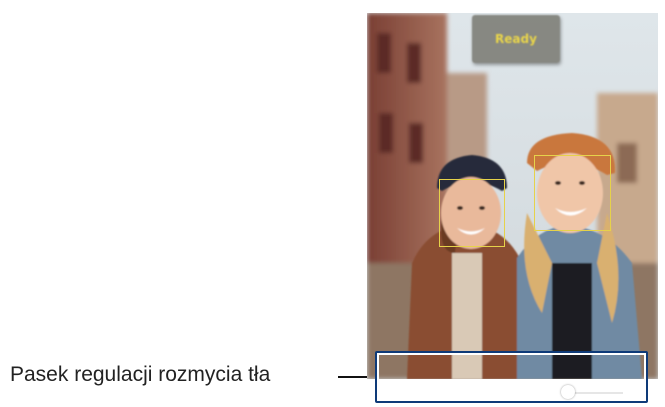 The image size is (665, 407). I want to click on callout-label: Pasek regulacji rozmycia tła, so click(140, 374).